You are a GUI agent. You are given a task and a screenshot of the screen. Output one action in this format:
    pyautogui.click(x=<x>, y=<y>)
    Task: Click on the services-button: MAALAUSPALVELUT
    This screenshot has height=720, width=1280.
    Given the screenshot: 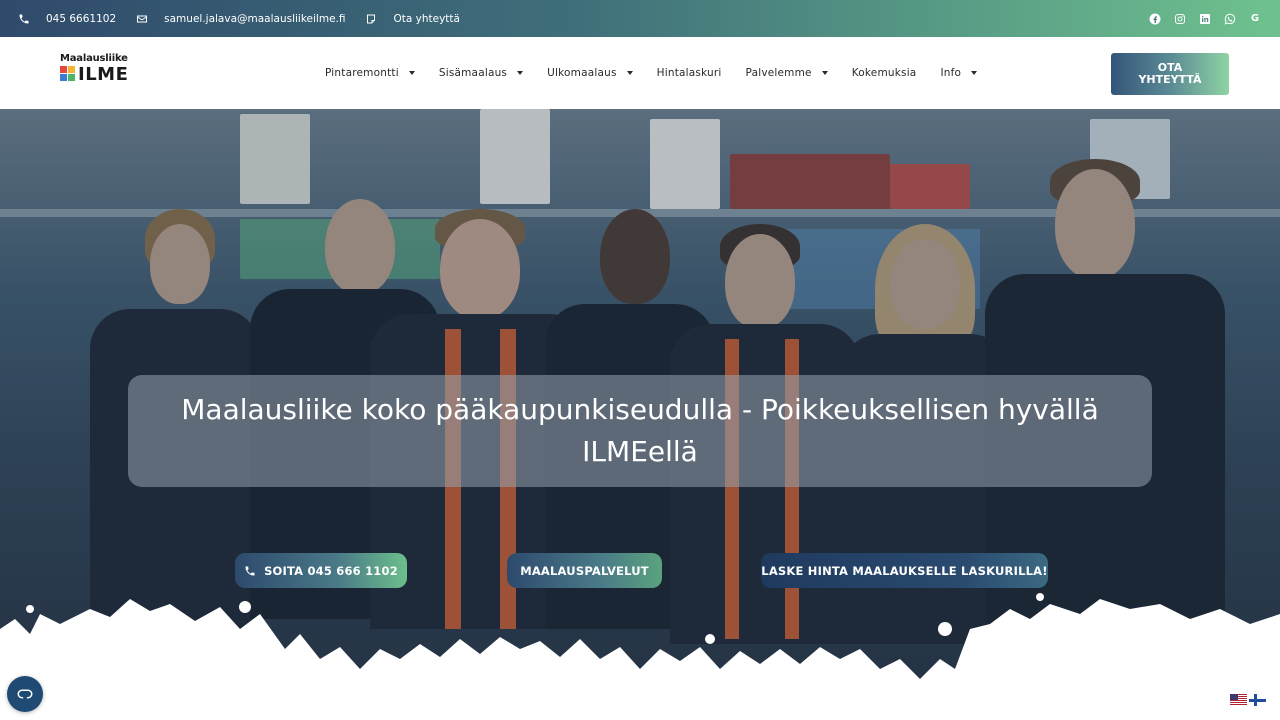 What is the action you would take?
    pyautogui.click(x=584, y=570)
    